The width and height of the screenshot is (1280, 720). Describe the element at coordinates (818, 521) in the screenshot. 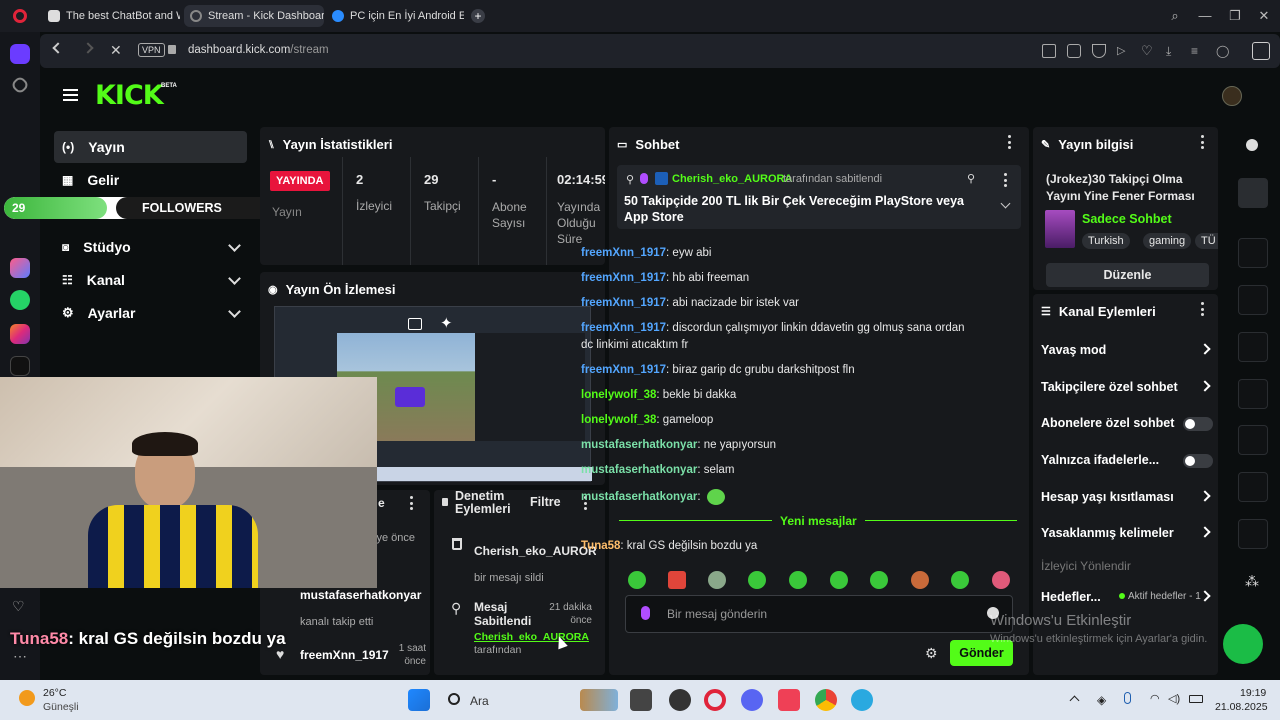

I see `new-messages-label: Yeni mesajlar` at that location.